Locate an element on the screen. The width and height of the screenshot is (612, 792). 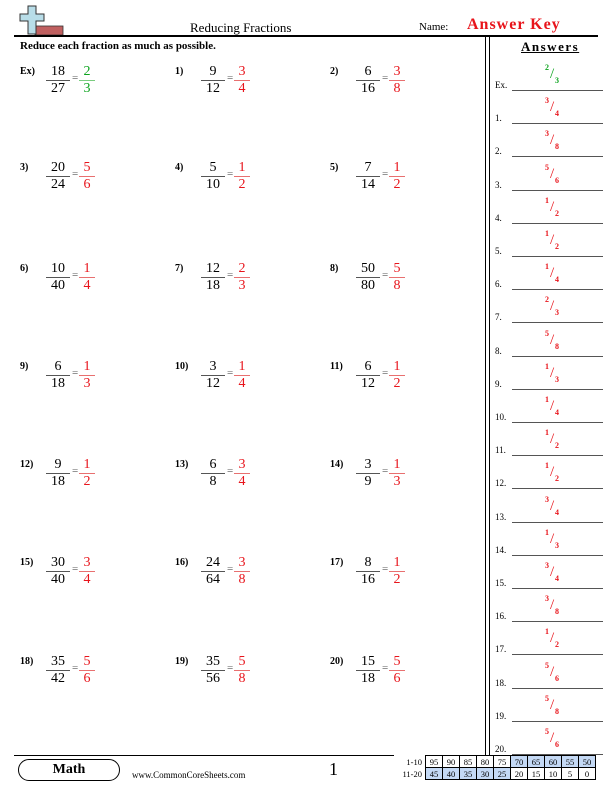
numerator: 15 is located at coordinates (368, 662).